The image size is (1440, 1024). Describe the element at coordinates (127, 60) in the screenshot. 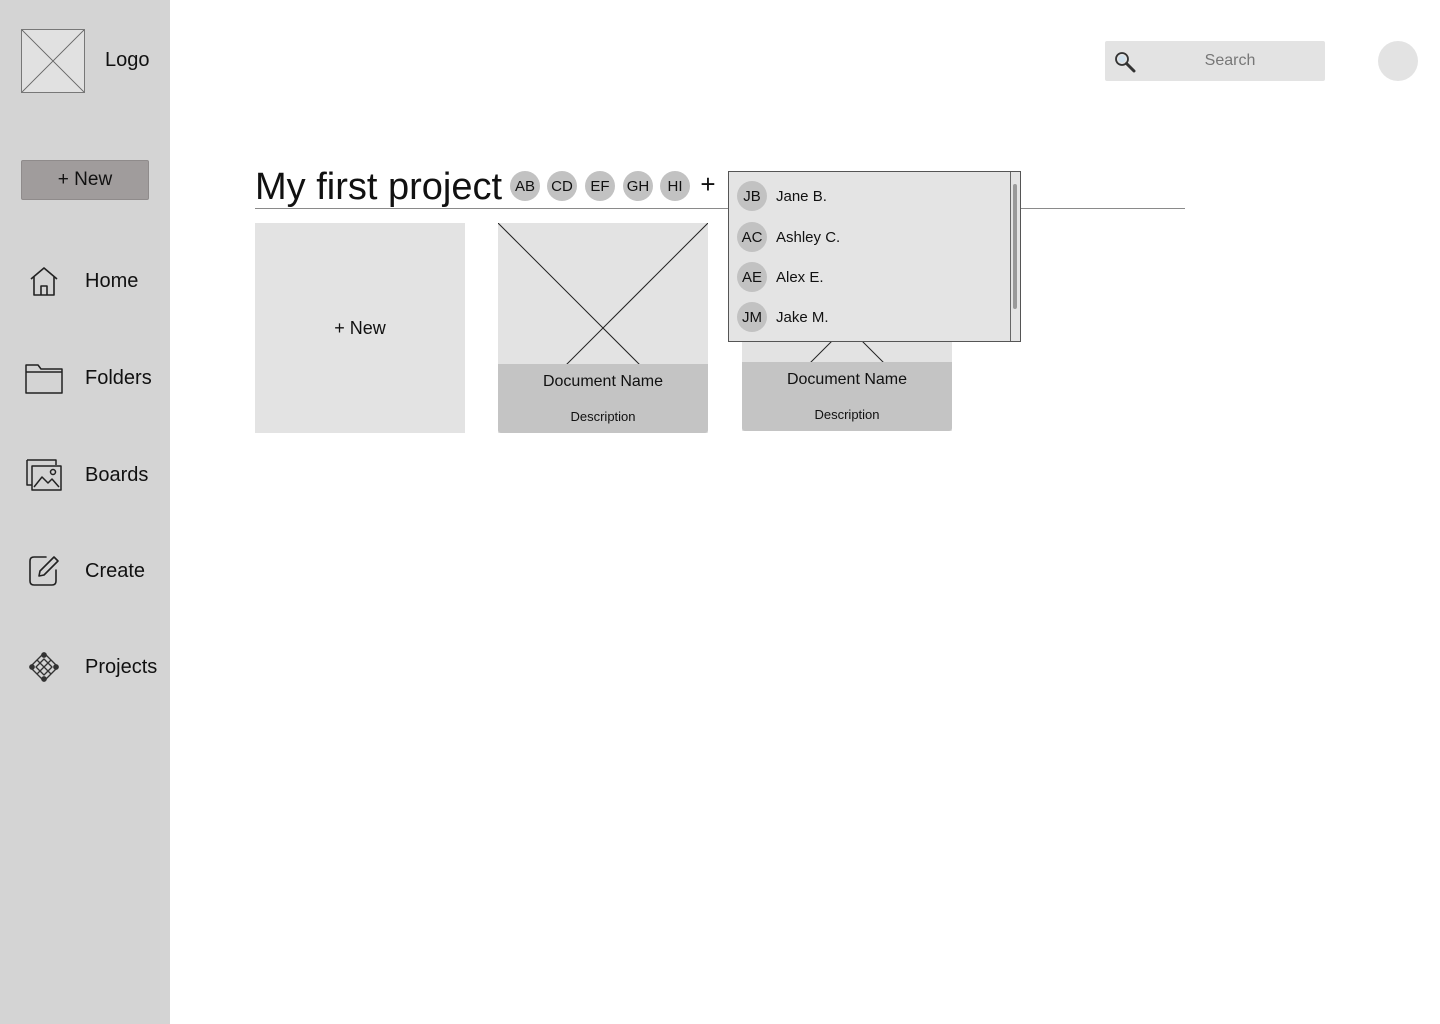

I see `logo-text: Logo` at that location.